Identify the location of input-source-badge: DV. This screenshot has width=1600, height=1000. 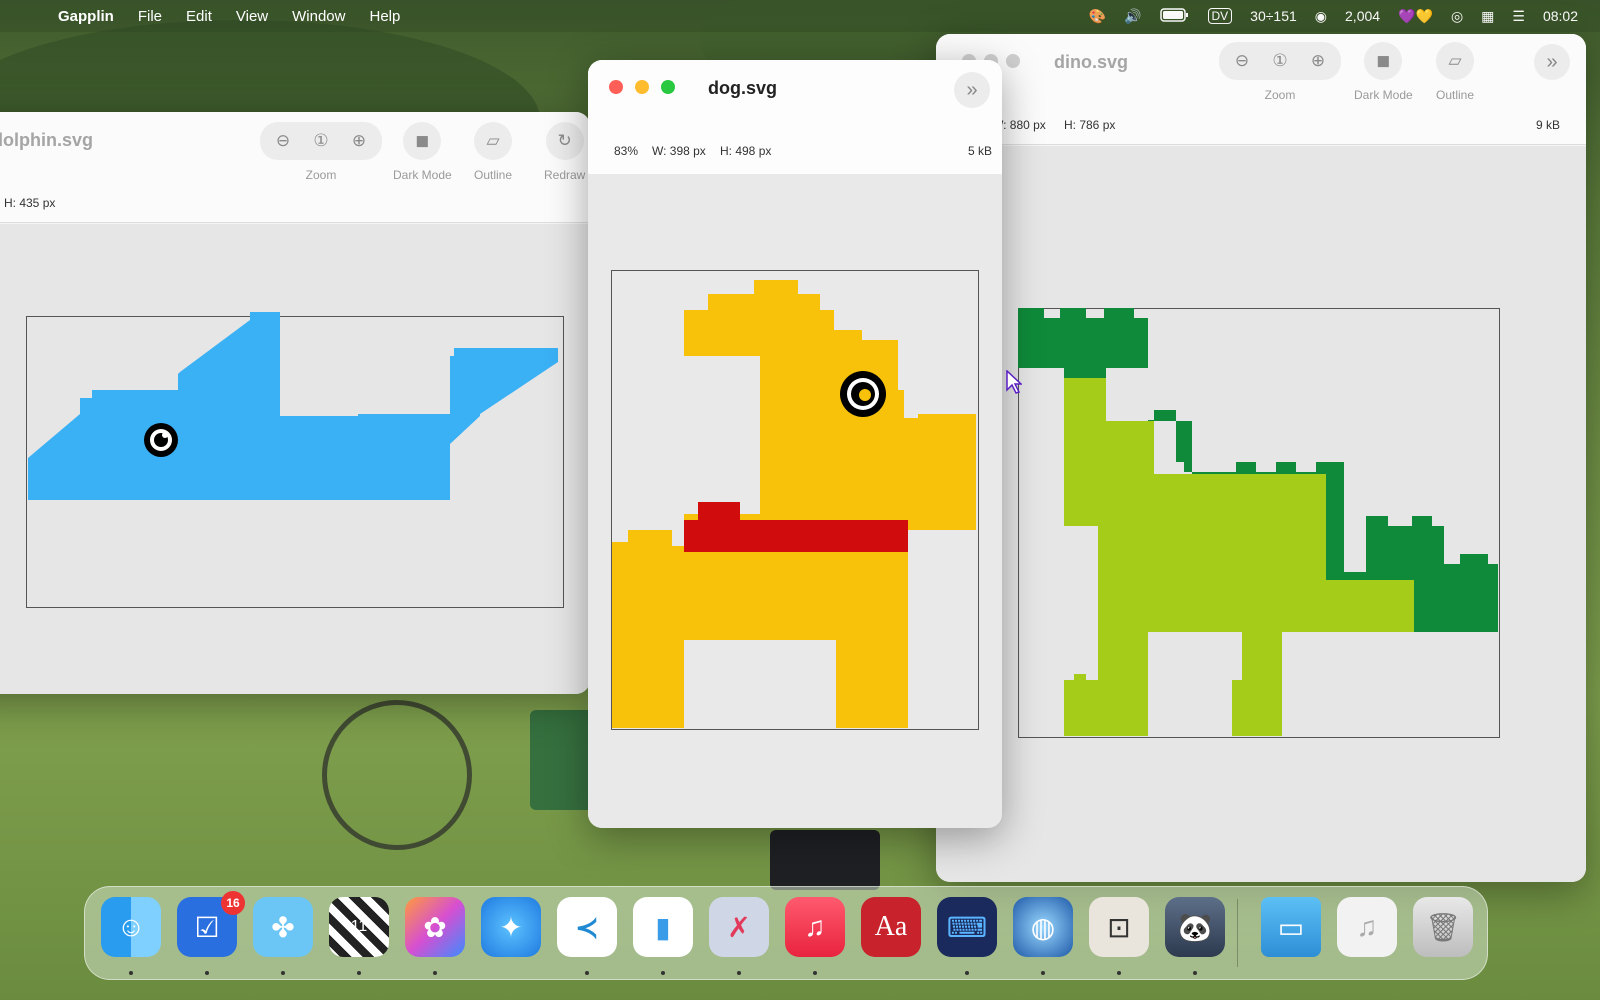
(1220, 16).